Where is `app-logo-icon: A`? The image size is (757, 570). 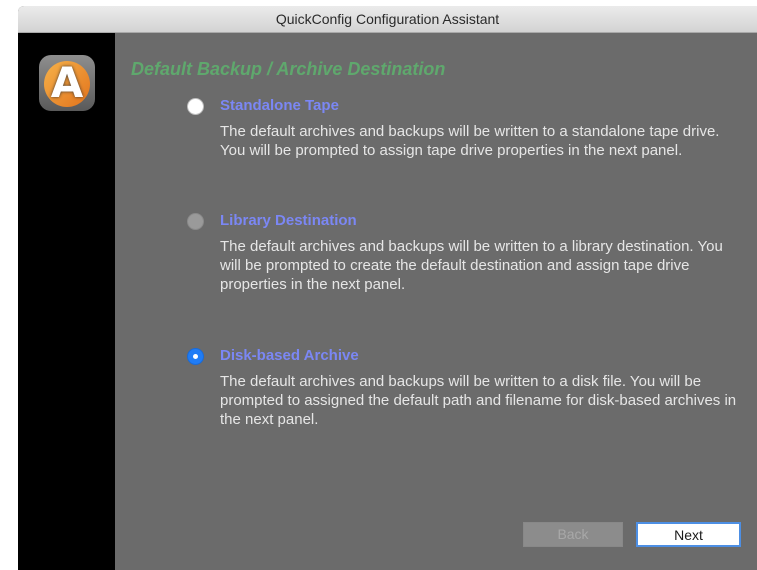 app-logo-icon: A is located at coordinates (67, 83).